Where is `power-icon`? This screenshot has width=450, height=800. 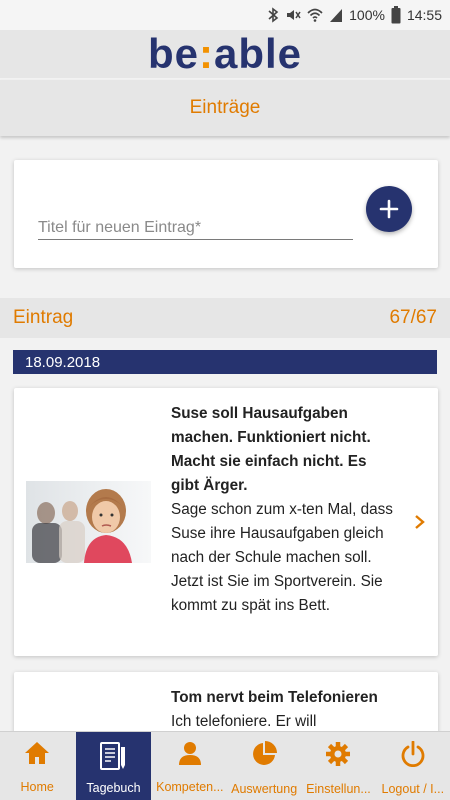 power-icon is located at coordinates (413, 754).